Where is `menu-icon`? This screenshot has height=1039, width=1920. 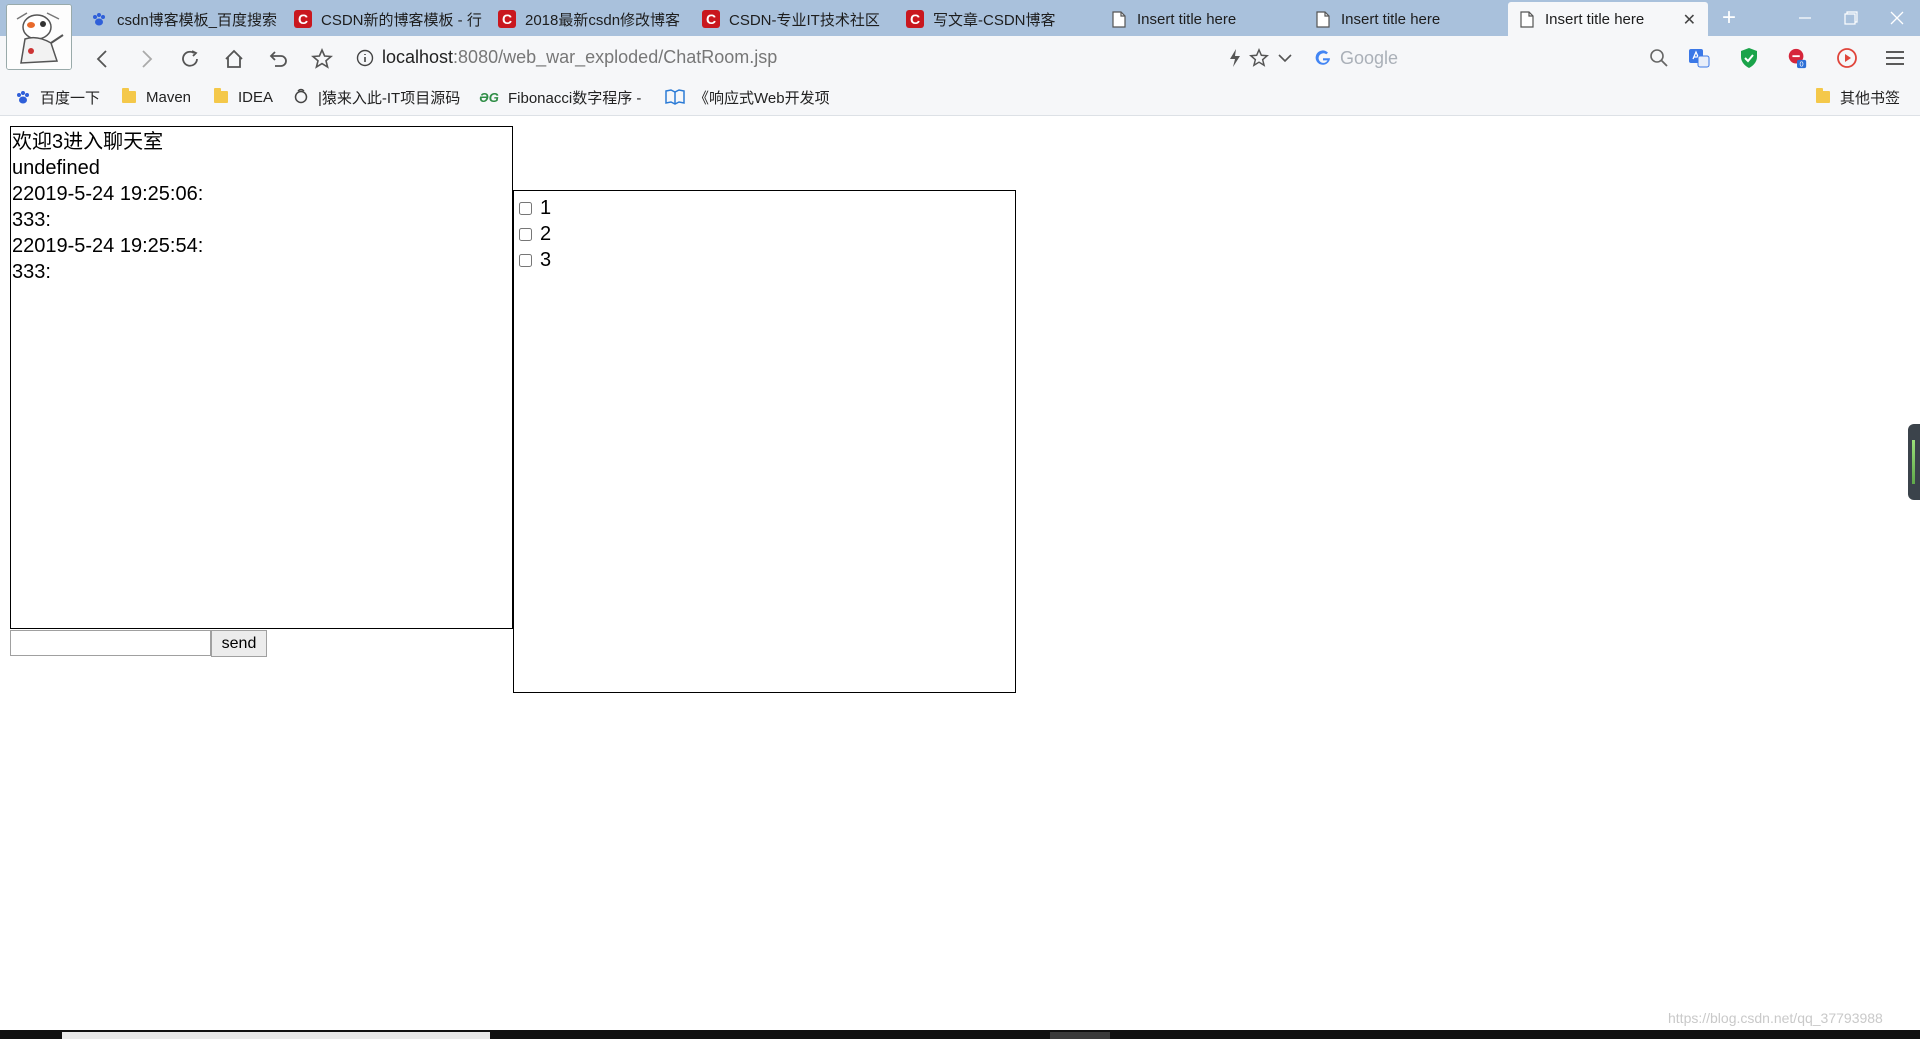
menu-icon is located at coordinates (1895, 58).